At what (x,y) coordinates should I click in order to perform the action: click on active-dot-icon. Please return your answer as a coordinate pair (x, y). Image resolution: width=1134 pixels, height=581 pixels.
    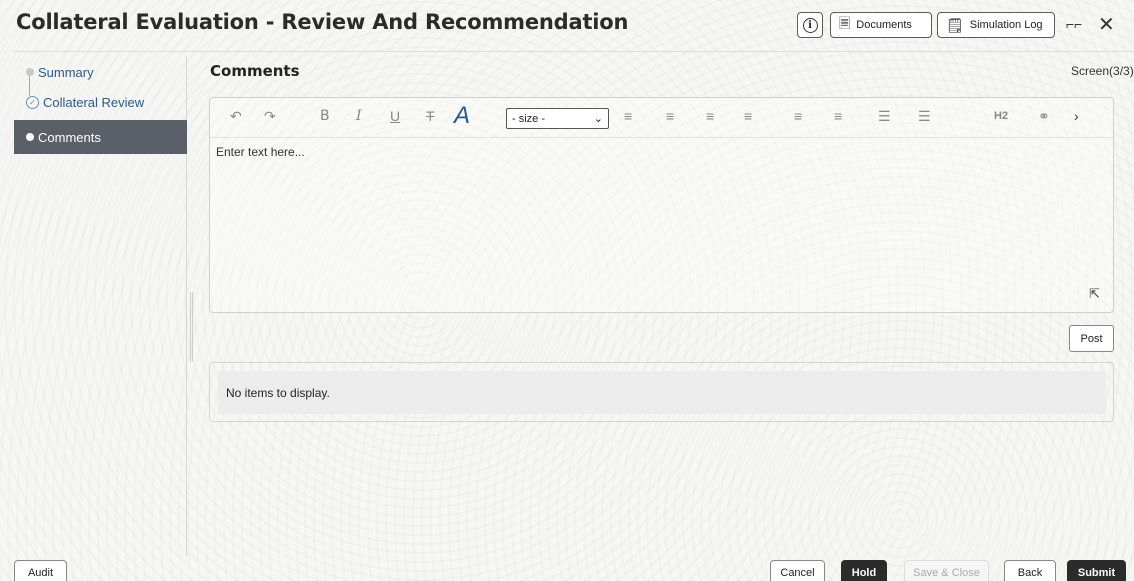
    Looking at the image, I should click on (30, 137).